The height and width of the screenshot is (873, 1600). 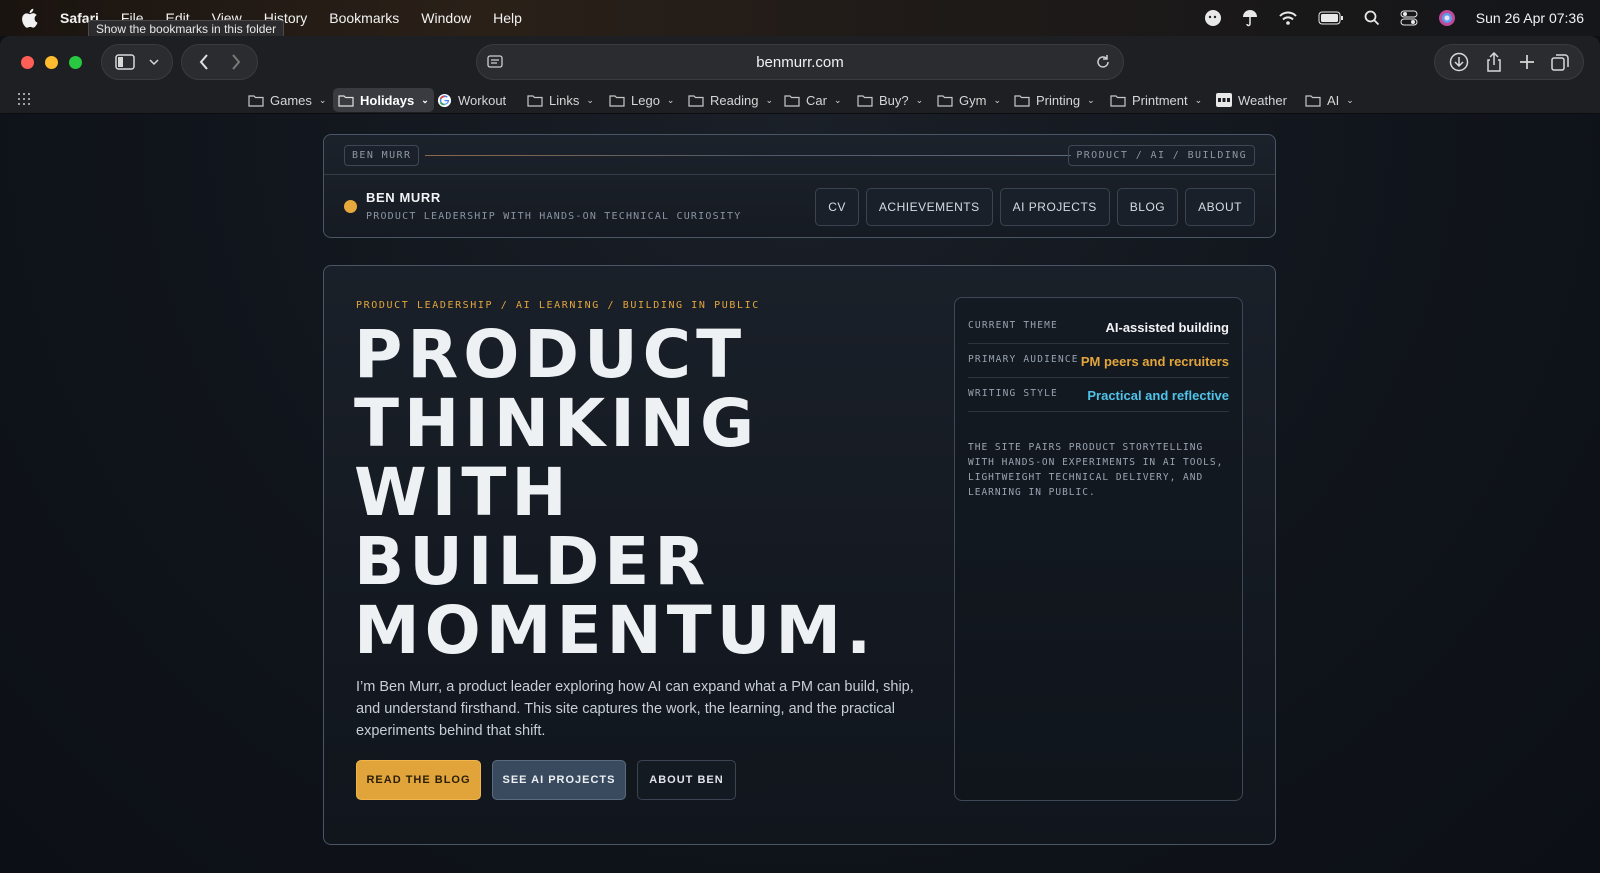 I want to click on panel-value: AI-assisted building, so click(x=1167, y=327).